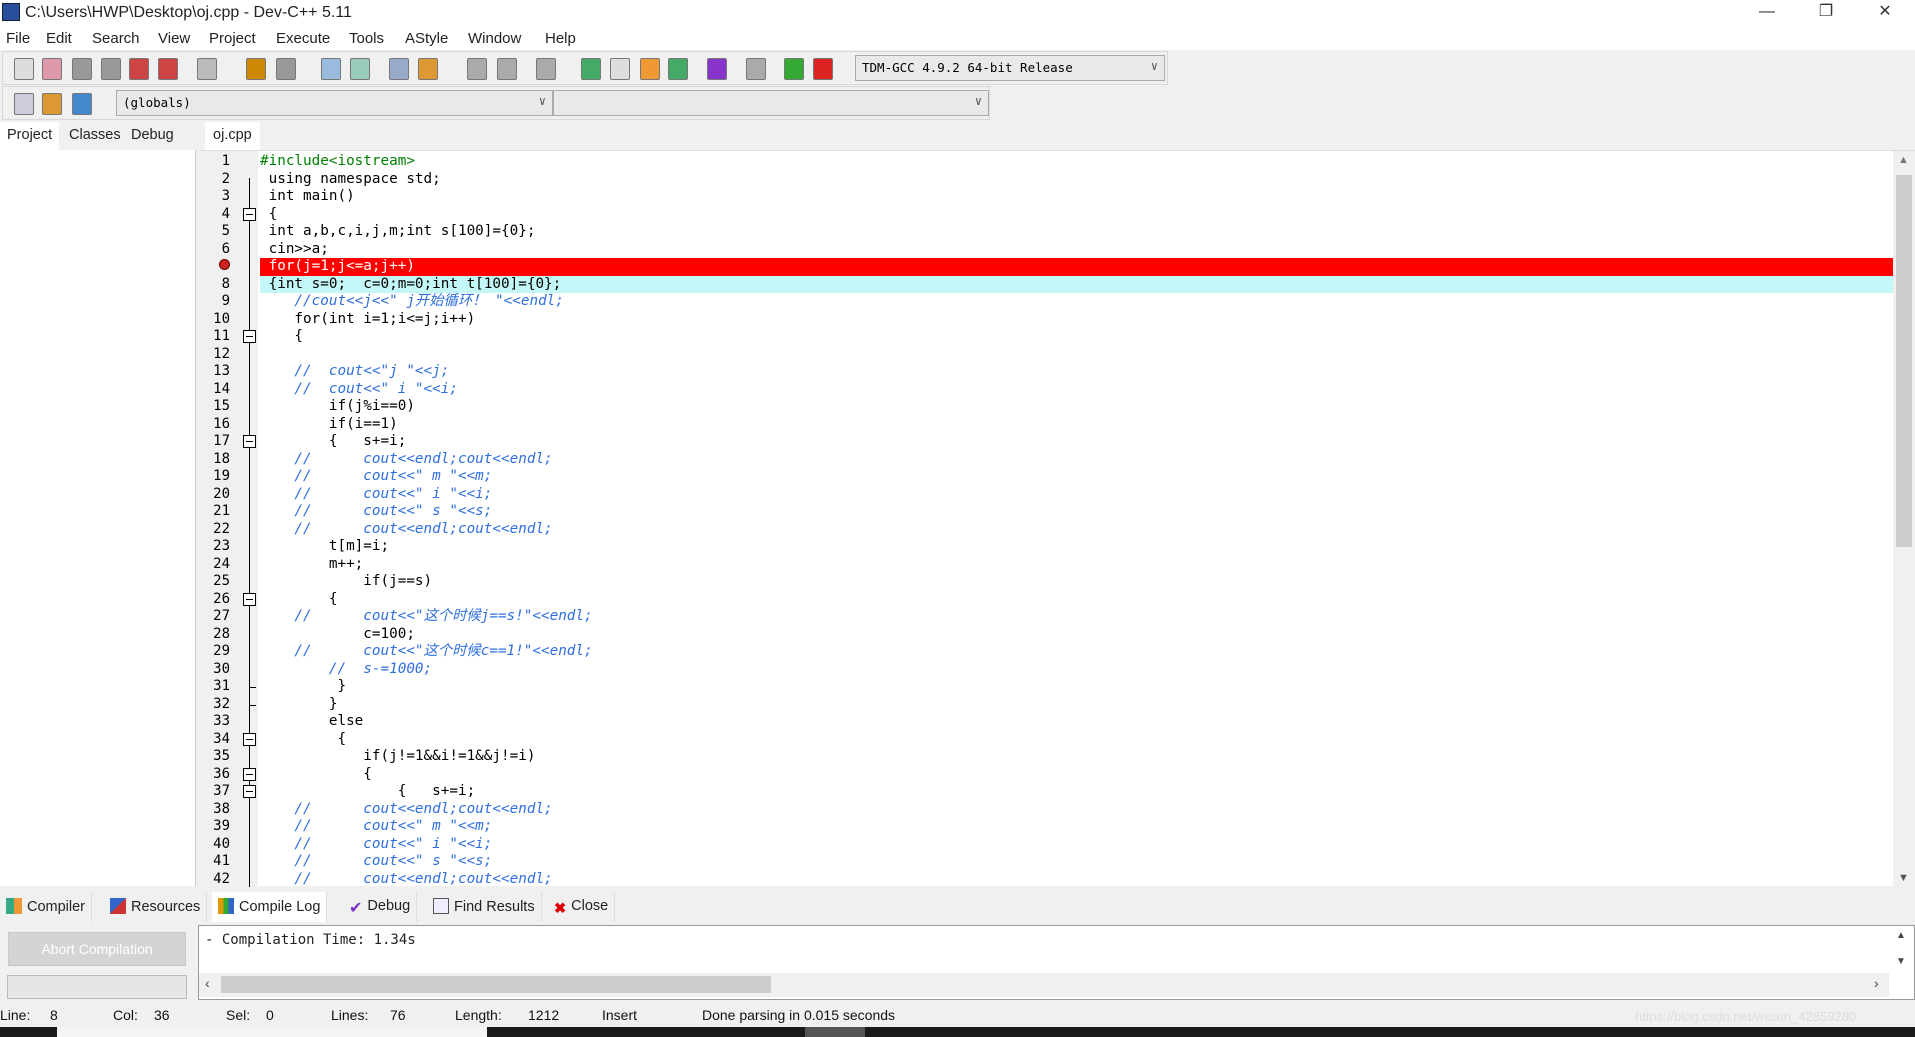  What do you see at coordinates (30, 136) in the screenshot?
I see `tab-project: Project` at bounding box center [30, 136].